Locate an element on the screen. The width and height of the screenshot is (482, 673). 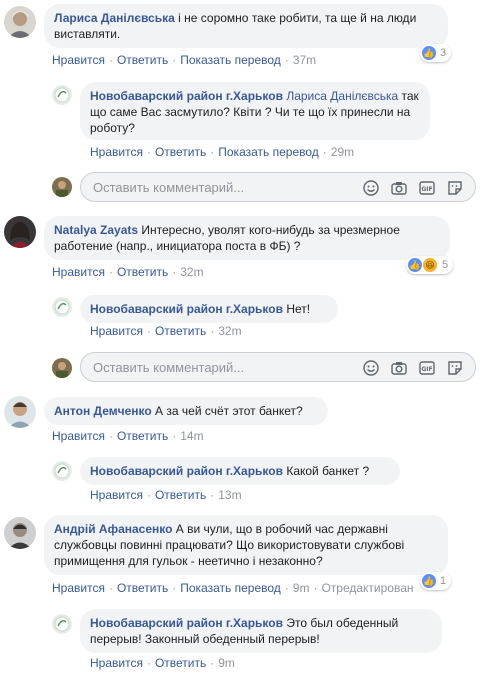
comment-author: Андрій Афанасенко is located at coordinates (113, 529).